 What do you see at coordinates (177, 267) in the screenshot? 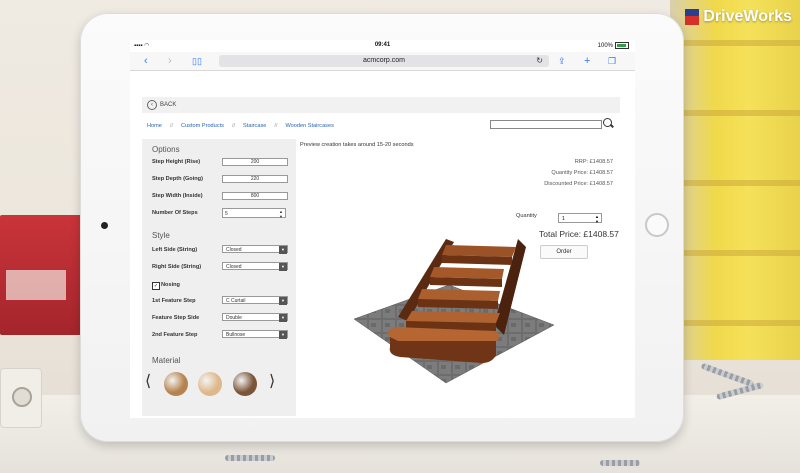
I see `right-side-label: Right Side (String)` at bounding box center [177, 267].